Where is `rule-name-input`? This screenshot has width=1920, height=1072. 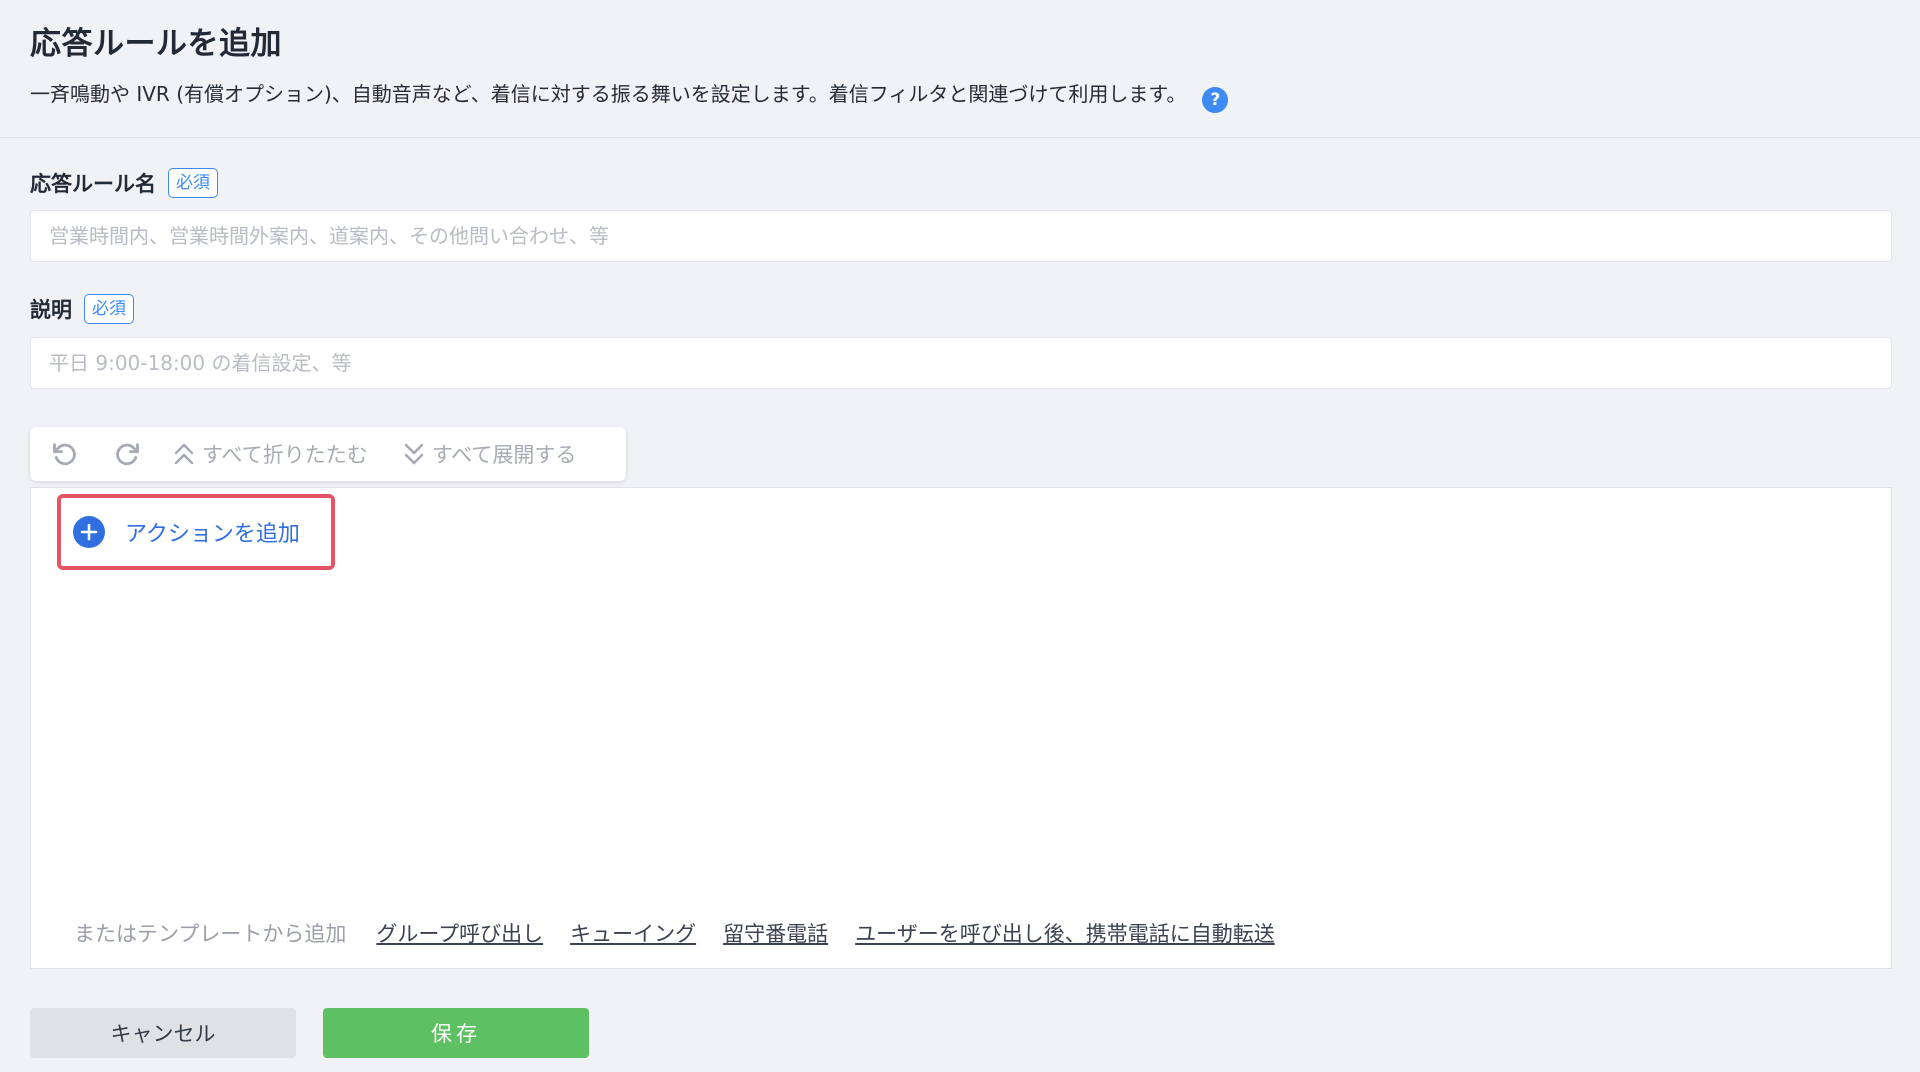 rule-name-input is located at coordinates (961, 236).